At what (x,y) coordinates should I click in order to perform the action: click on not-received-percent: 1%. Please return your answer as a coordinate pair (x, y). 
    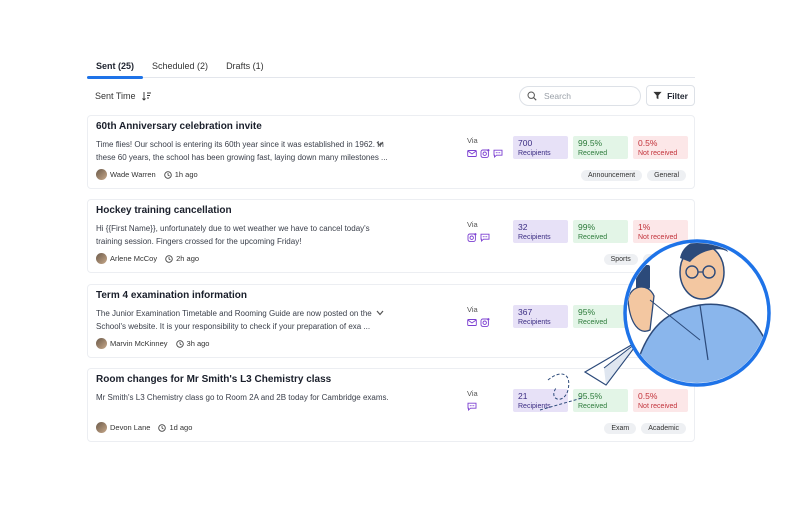
    Looking at the image, I should click on (644, 227).